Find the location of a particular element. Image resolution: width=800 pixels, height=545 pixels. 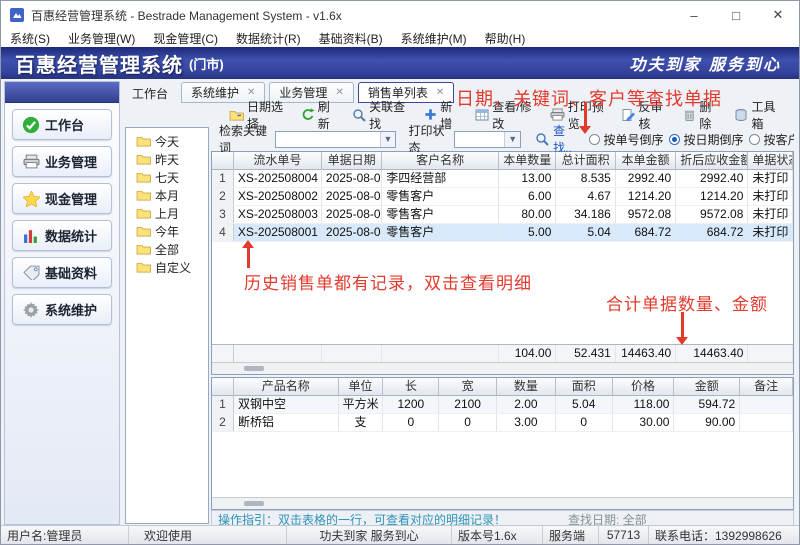

table-cell: 4.67 is located at coordinates (586, 196).